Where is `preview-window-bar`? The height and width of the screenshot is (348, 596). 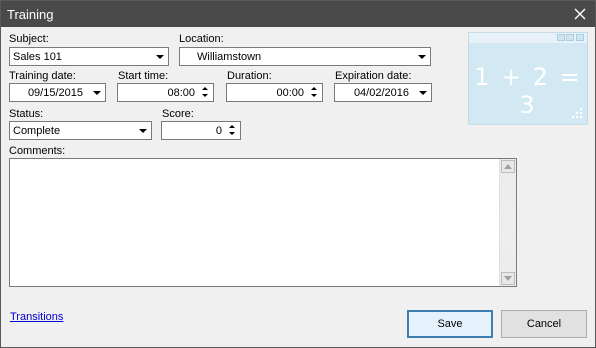 preview-window-bar is located at coordinates (528, 38).